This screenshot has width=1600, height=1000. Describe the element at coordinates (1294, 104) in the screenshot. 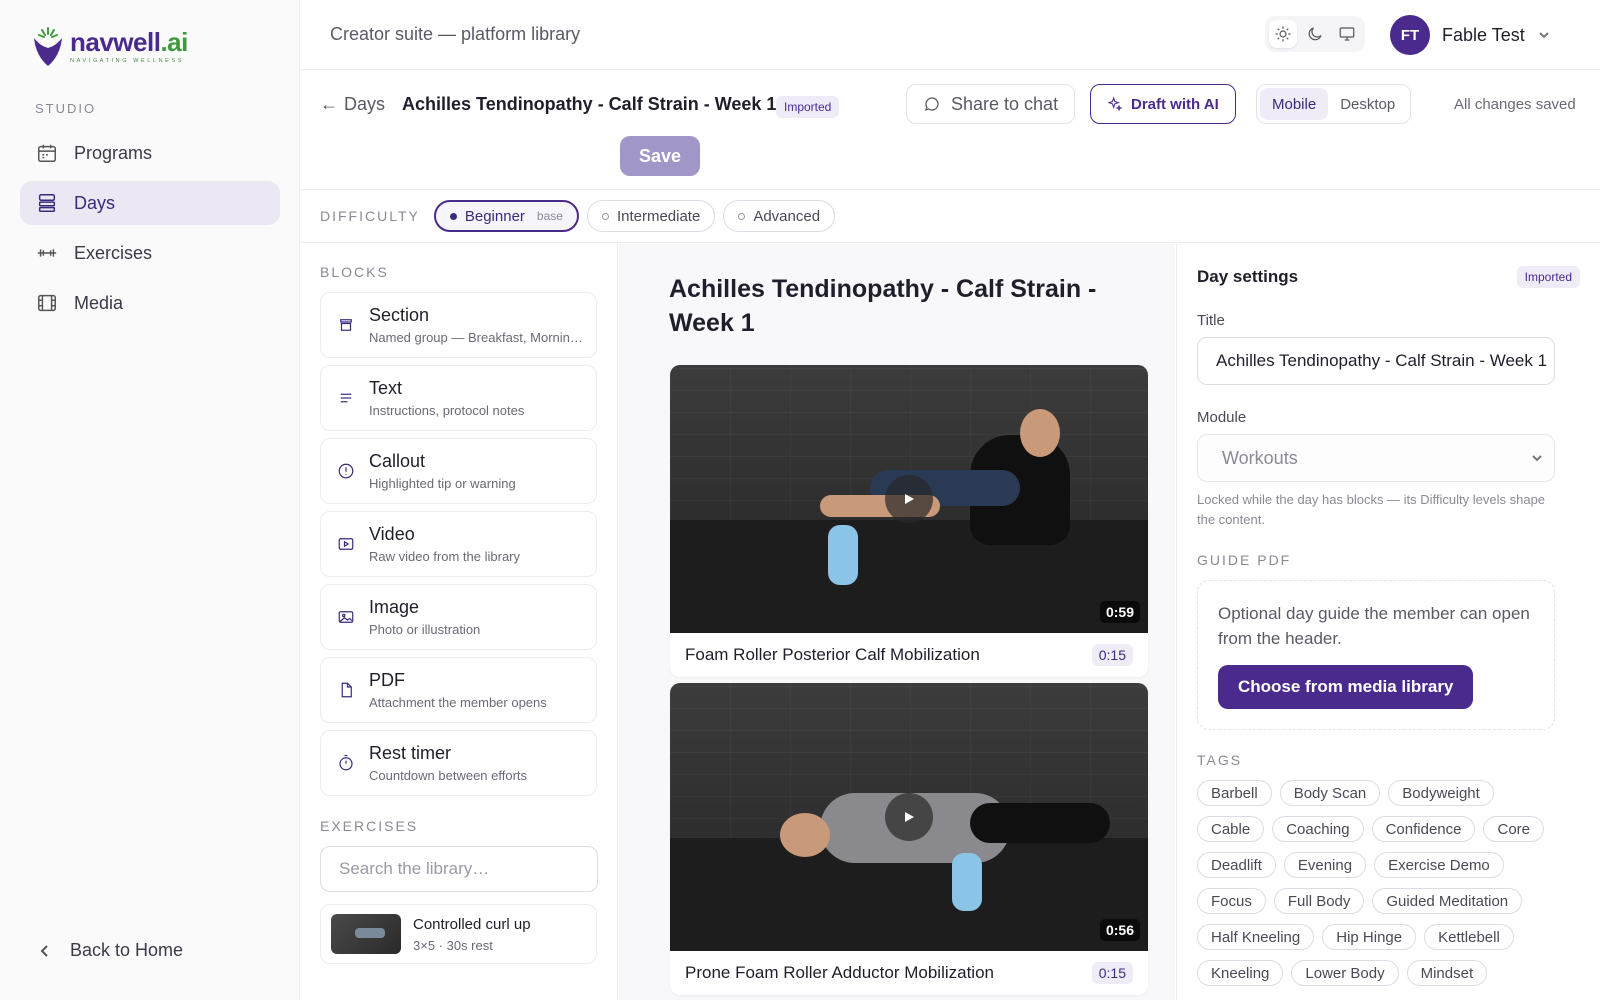

I see `mobile-view-tab: Mobile` at that location.